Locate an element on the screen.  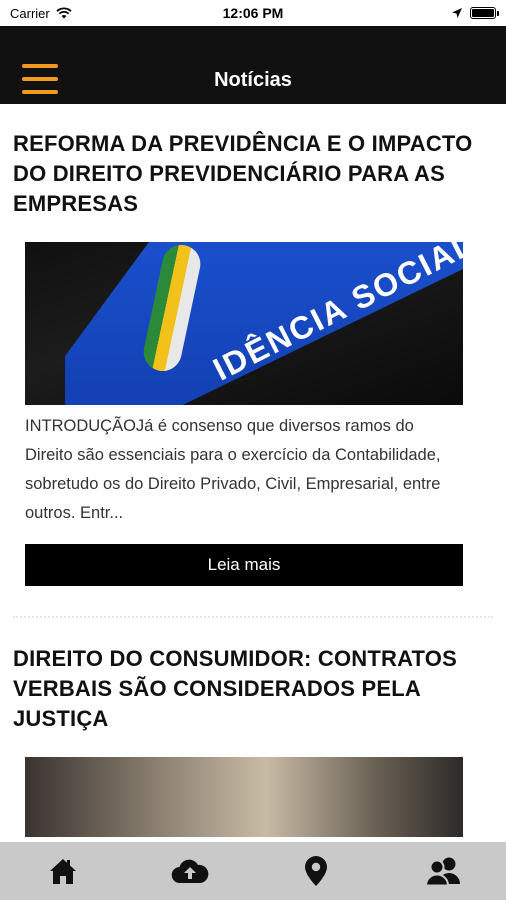
article-image is located at coordinates (244, 797).